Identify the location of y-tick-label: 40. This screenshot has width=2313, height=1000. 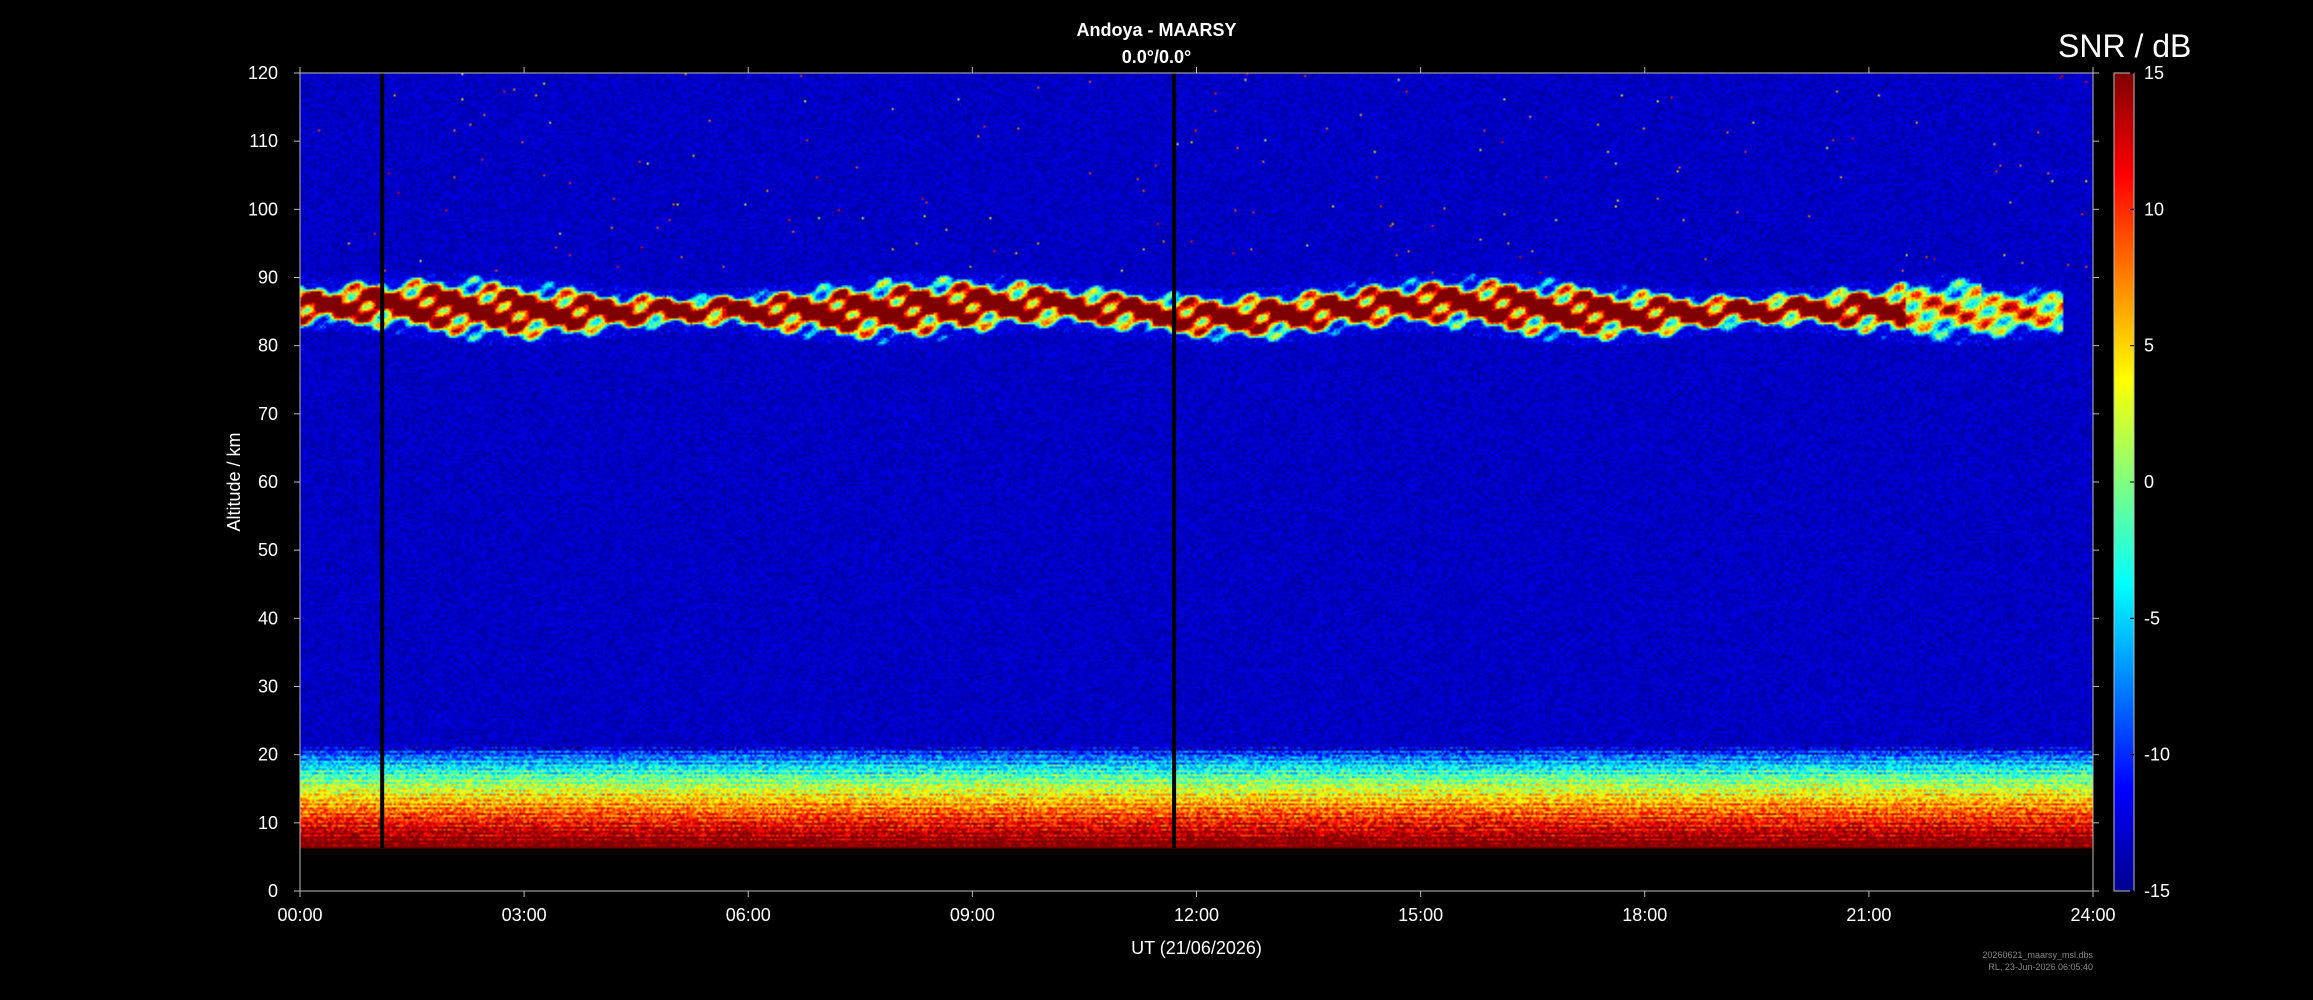
(268, 618).